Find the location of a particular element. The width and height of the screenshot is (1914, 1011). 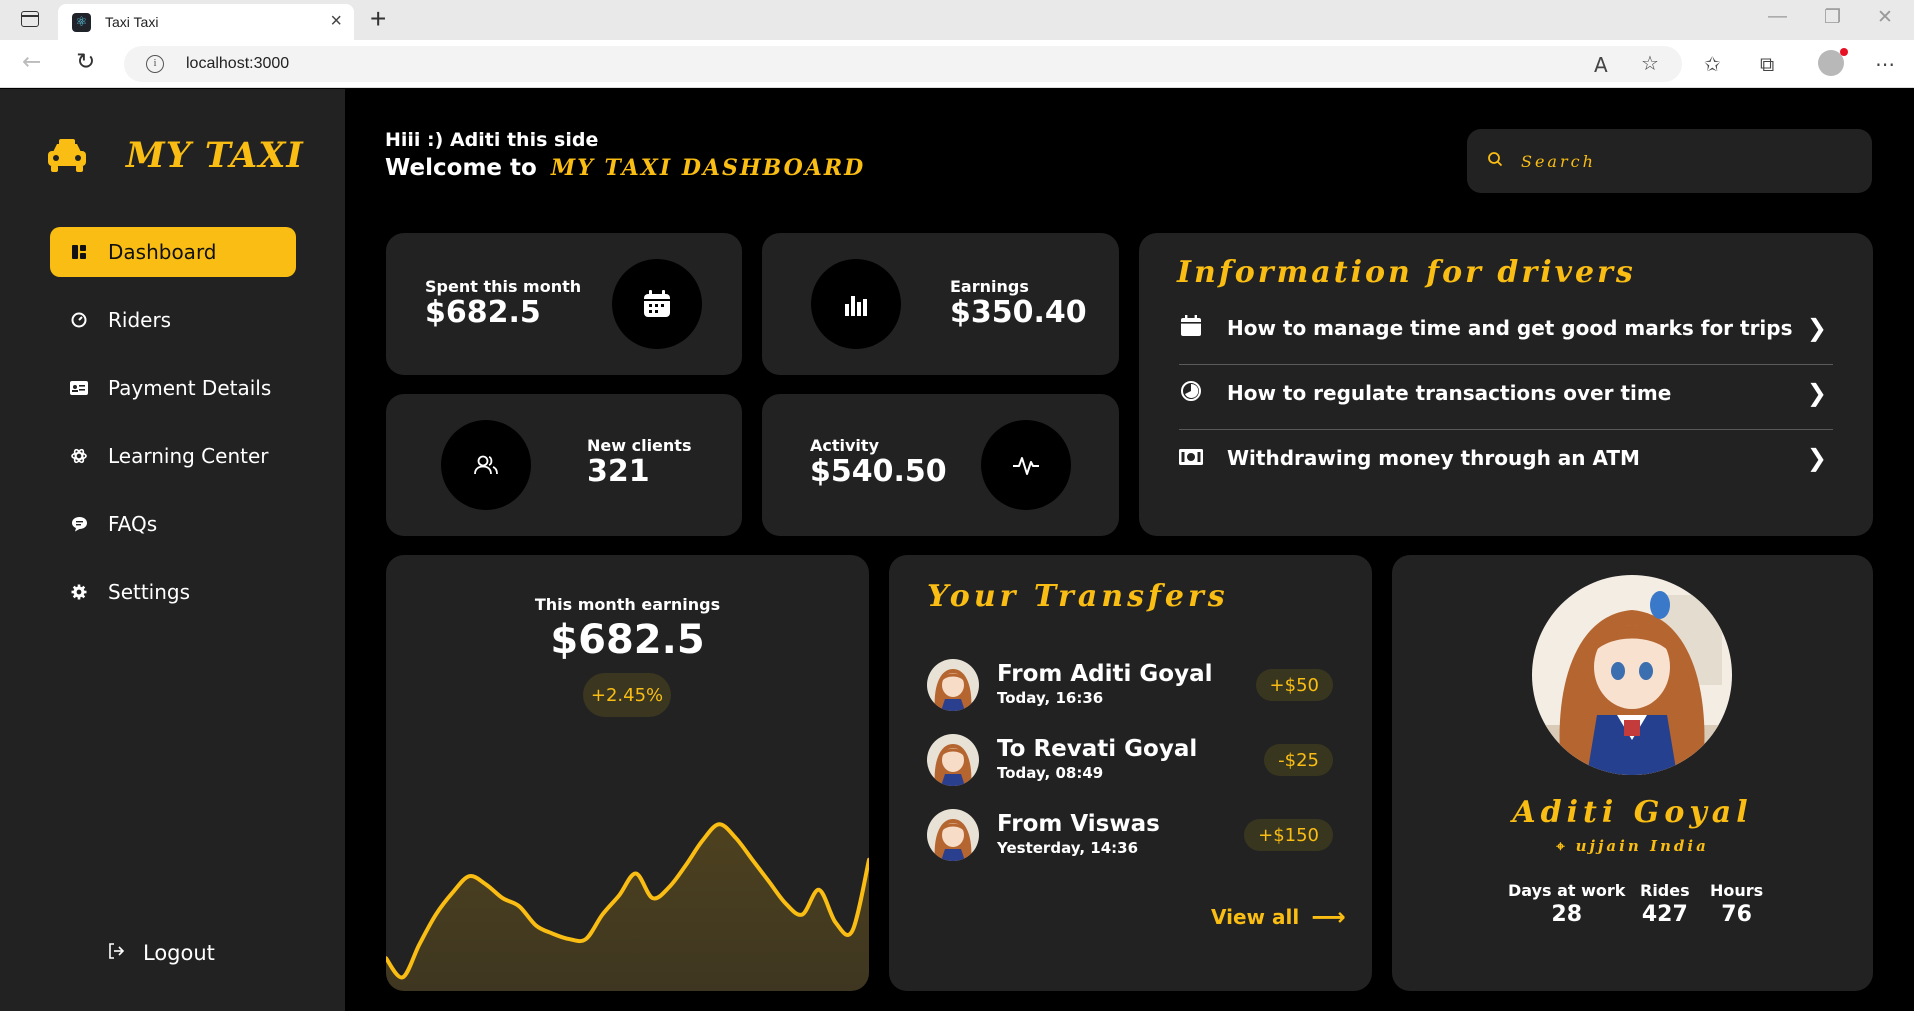

arrow-right-icon: ⟶ is located at coordinates (1328, 917).